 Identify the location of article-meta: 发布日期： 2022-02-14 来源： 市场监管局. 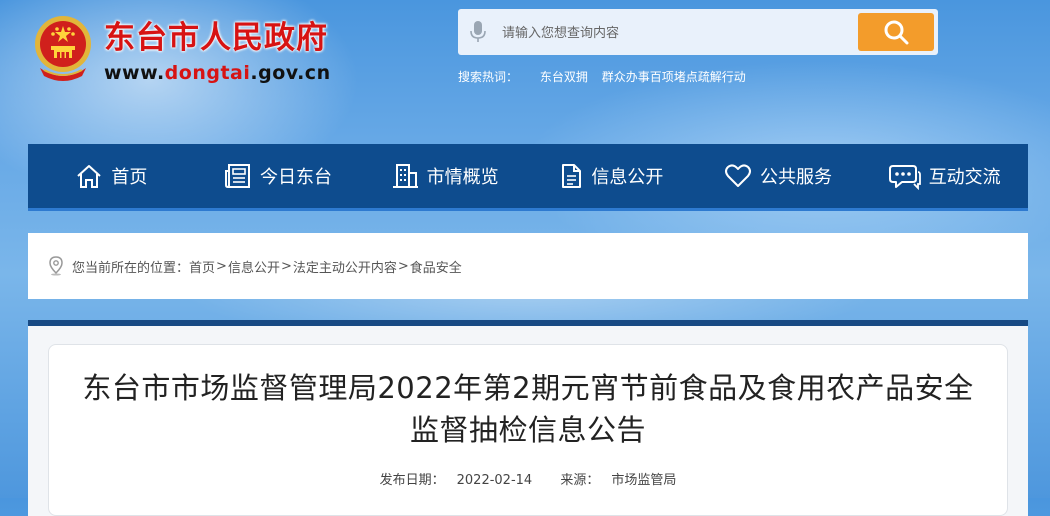
(528, 478).